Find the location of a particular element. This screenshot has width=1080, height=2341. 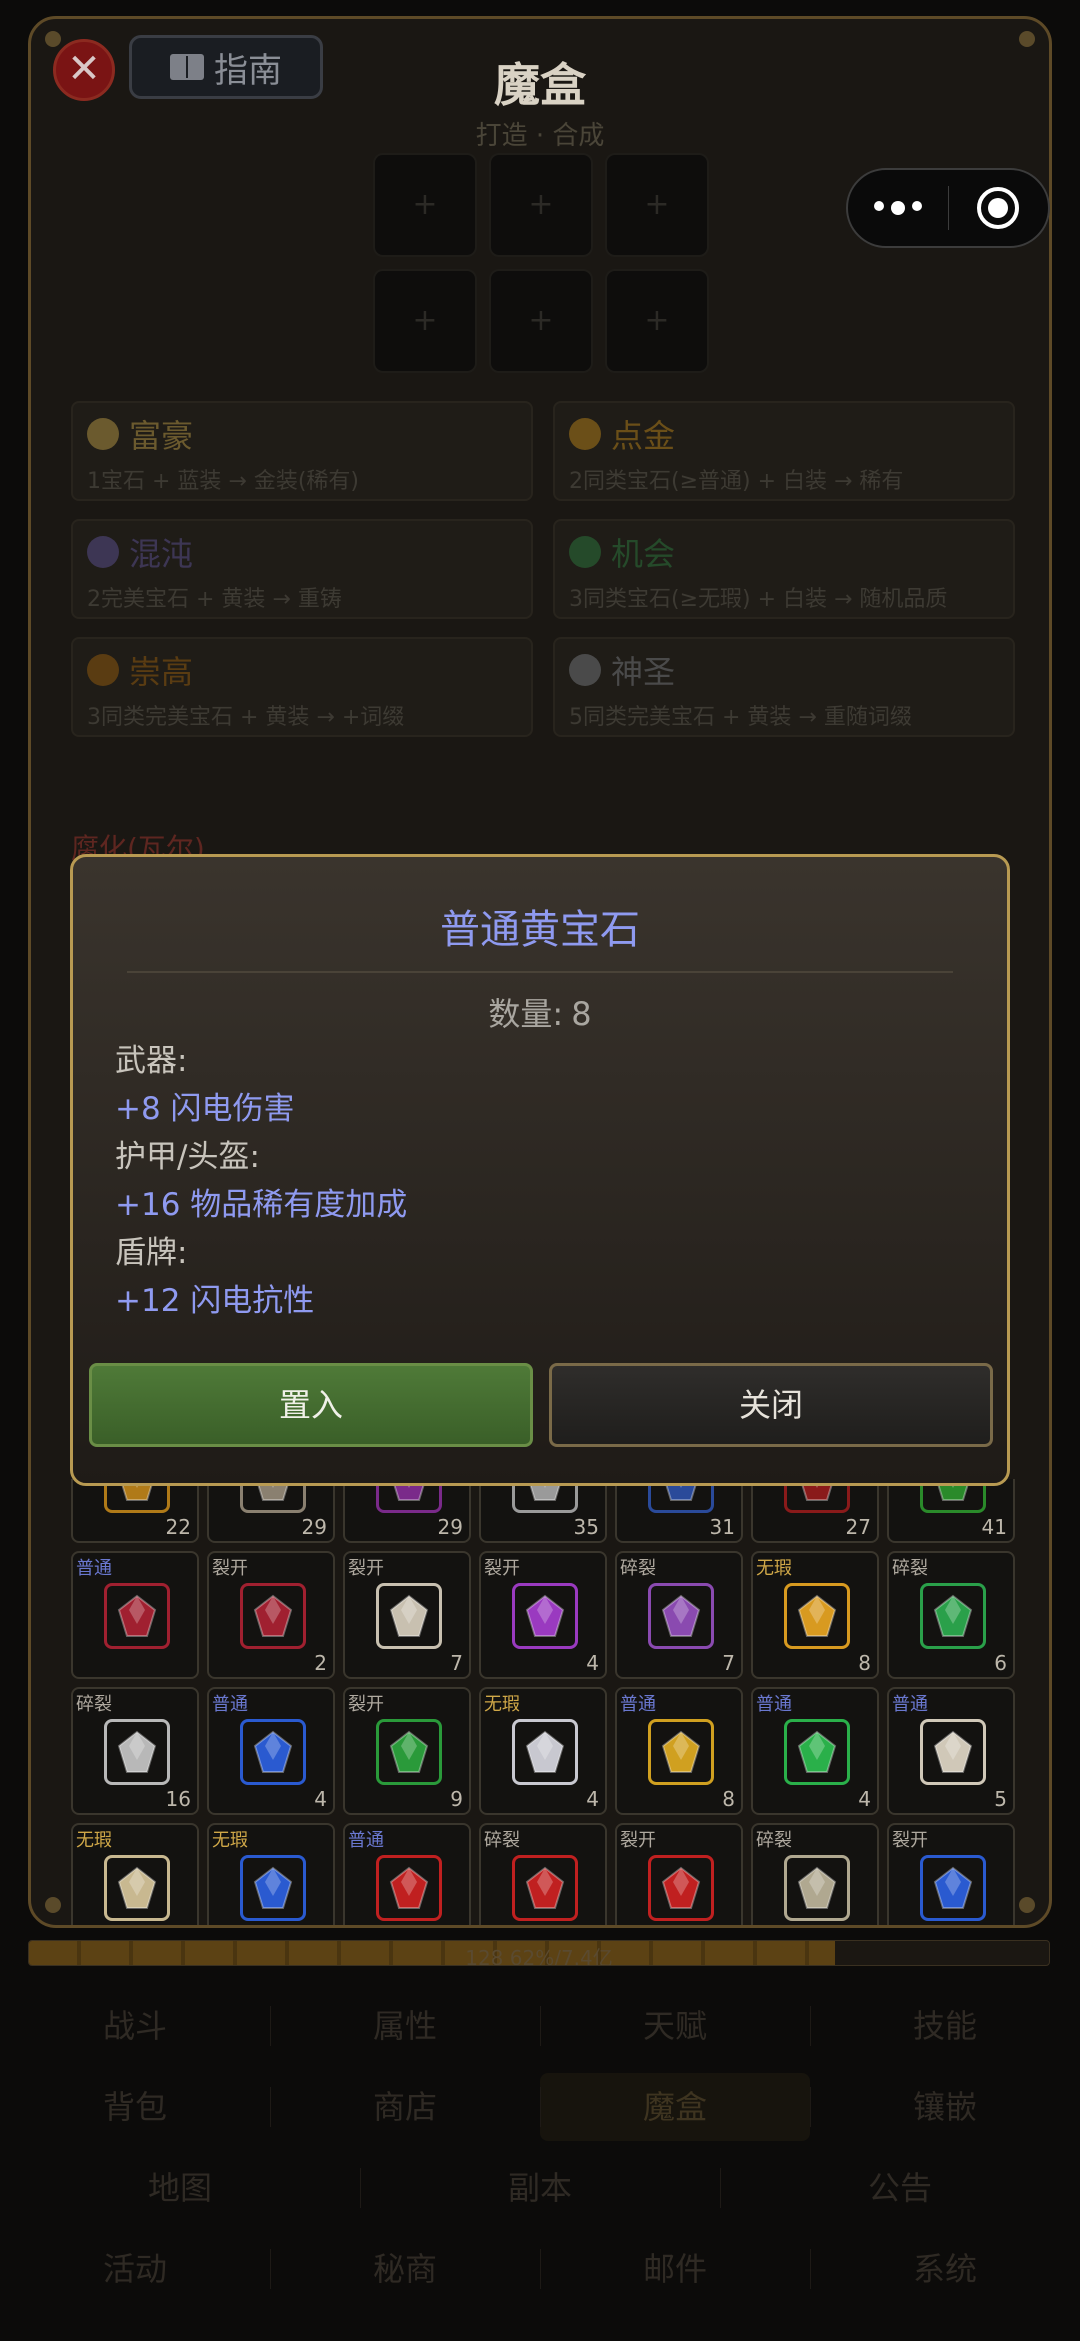

recipe-name: 富豪 is located at coordinates (161, 436).